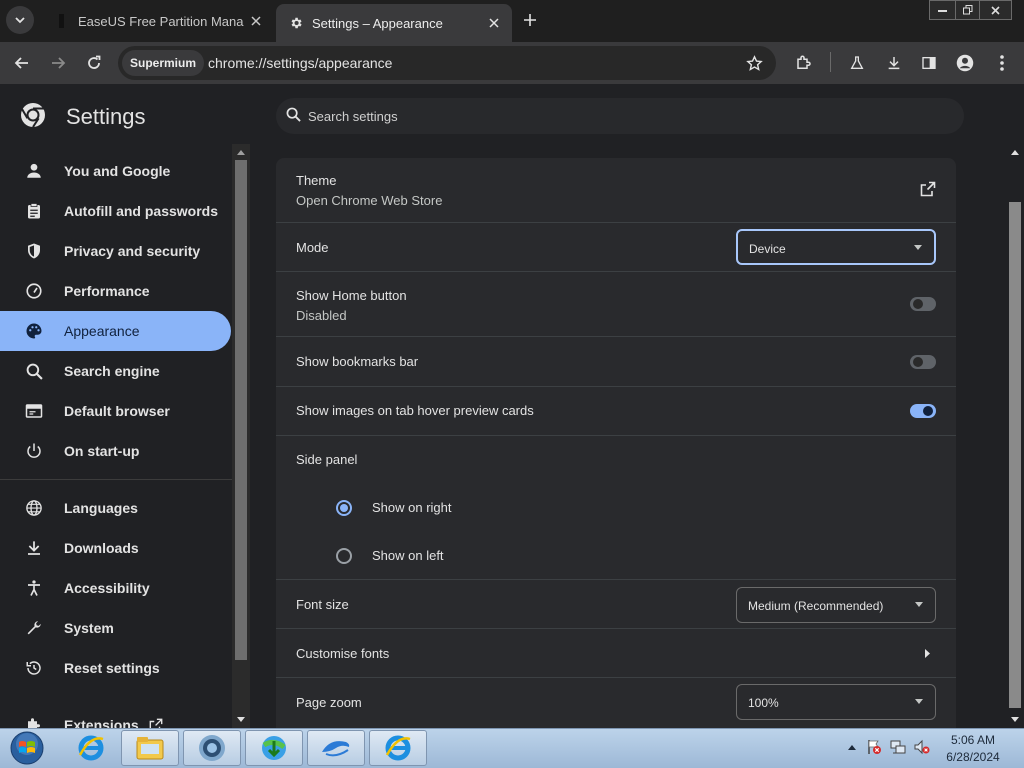 This screenshot has width=1024, height=768. I want to click on tab-hover-images-row: Show images on tab hover preview cards, so click(616, 410).